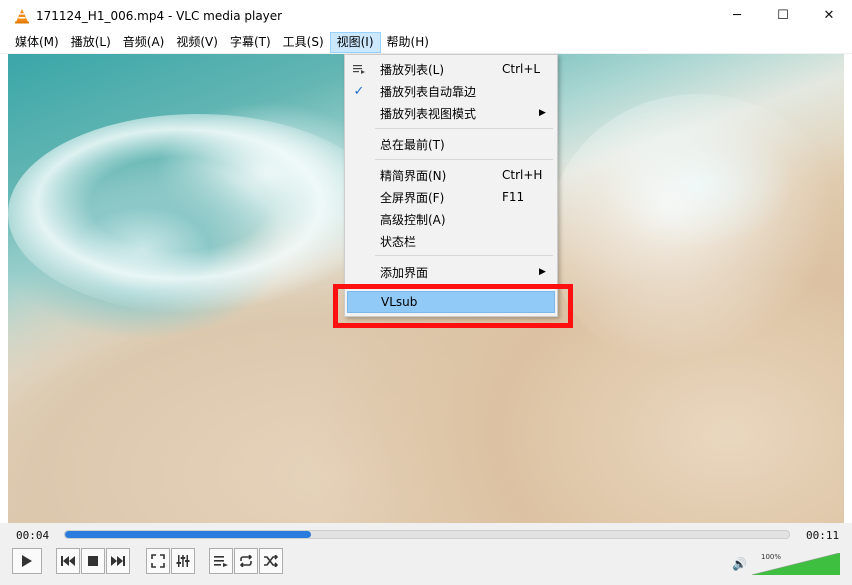  Describe the element at coordinates (144, 42) in the screenshot. I see `menu-audio: 音频(A)` at that location.